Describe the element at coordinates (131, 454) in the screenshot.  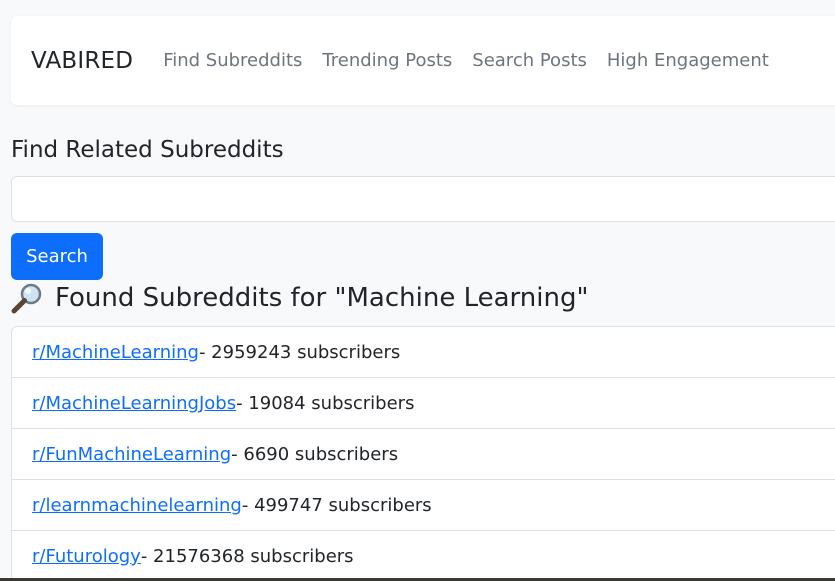
I see `subreddit-link: r/FunMachineLearning` at that location.